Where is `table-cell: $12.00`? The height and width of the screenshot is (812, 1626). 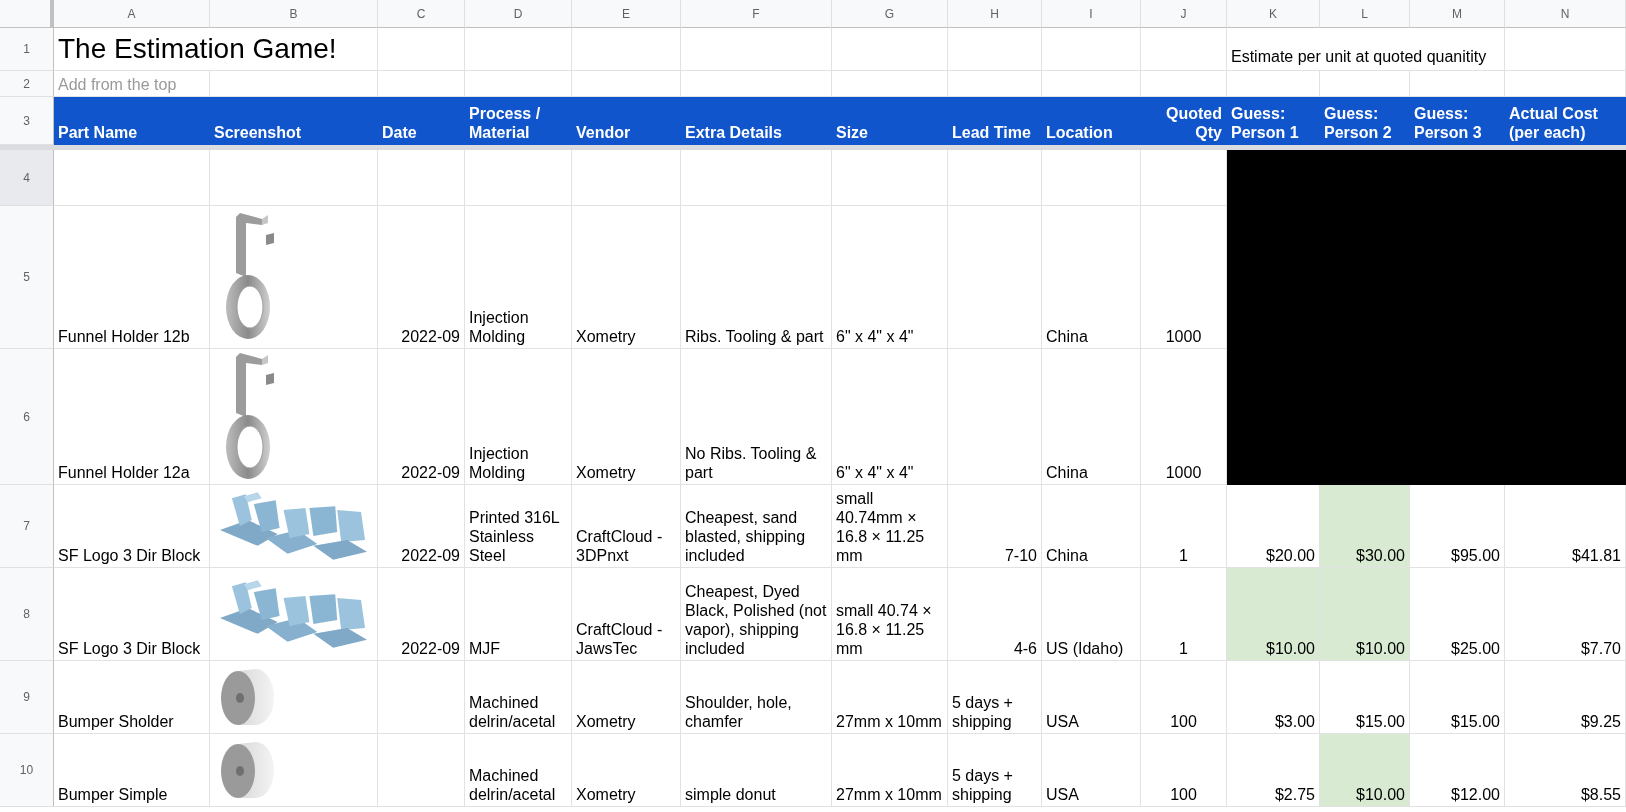 table-cell: $12.00 is located at coordinates (1457, 770).